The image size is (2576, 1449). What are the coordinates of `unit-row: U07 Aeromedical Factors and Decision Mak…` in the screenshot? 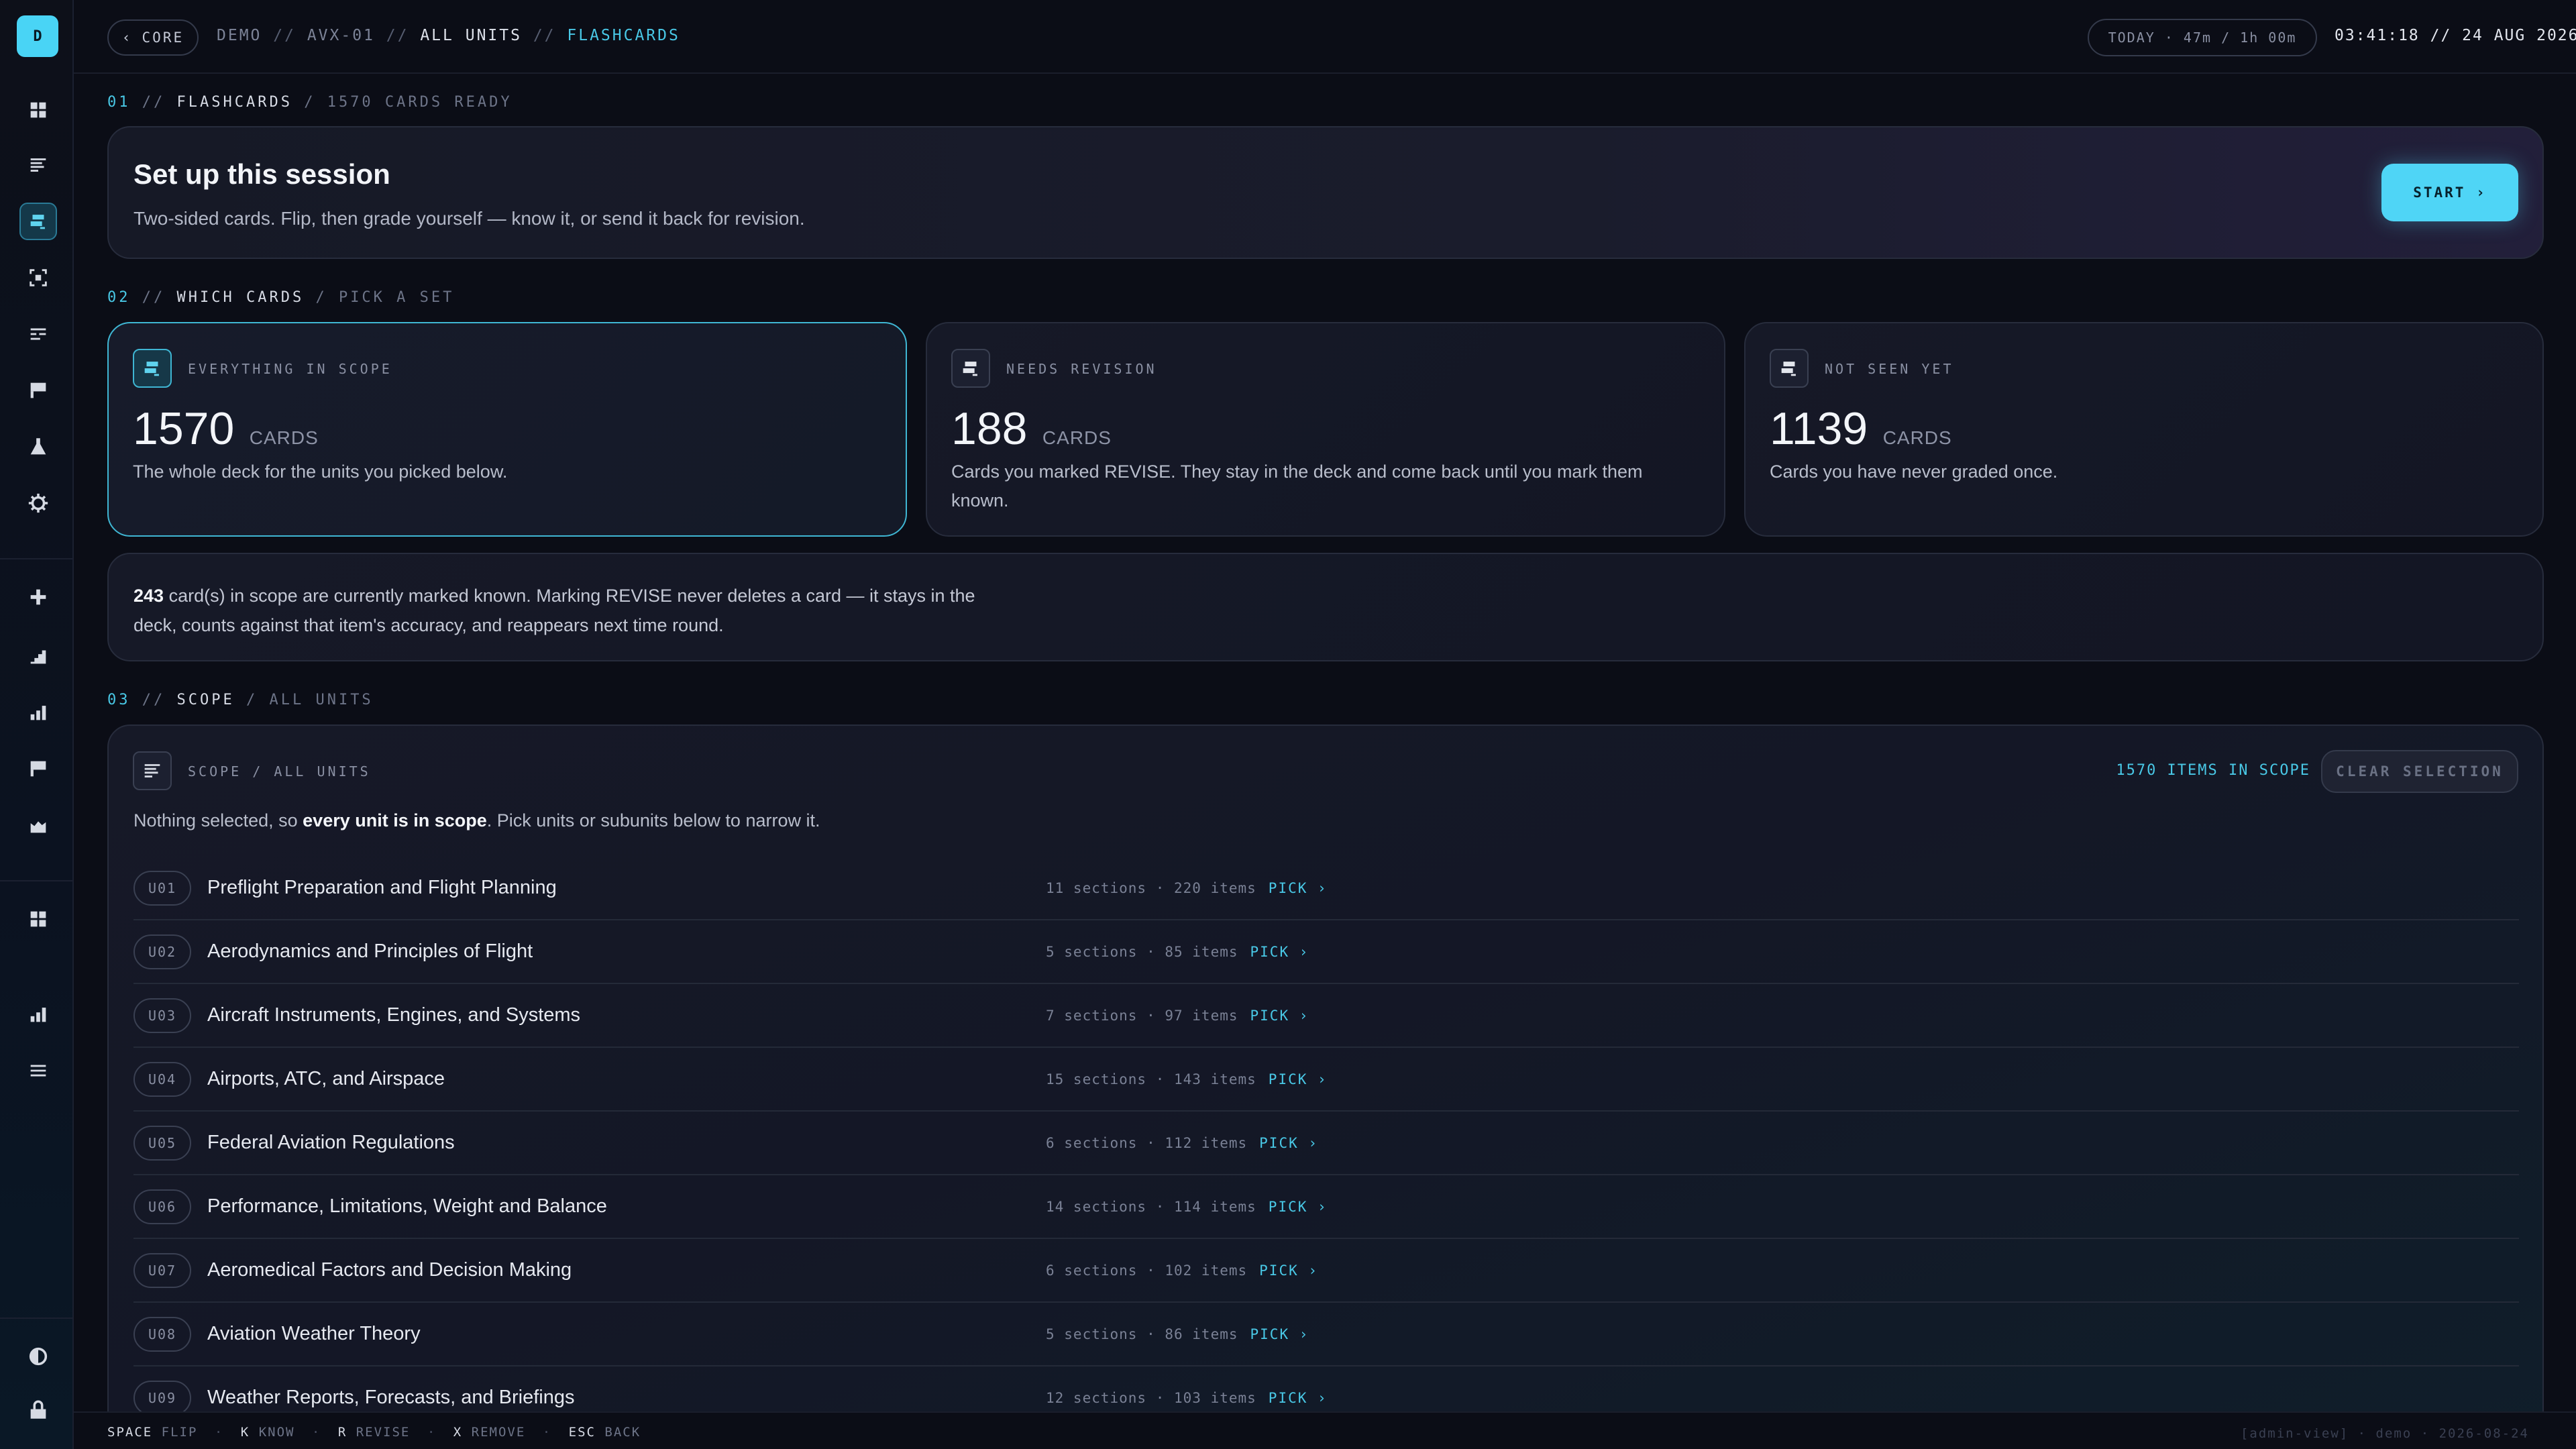 It's located at (1326, 1271).